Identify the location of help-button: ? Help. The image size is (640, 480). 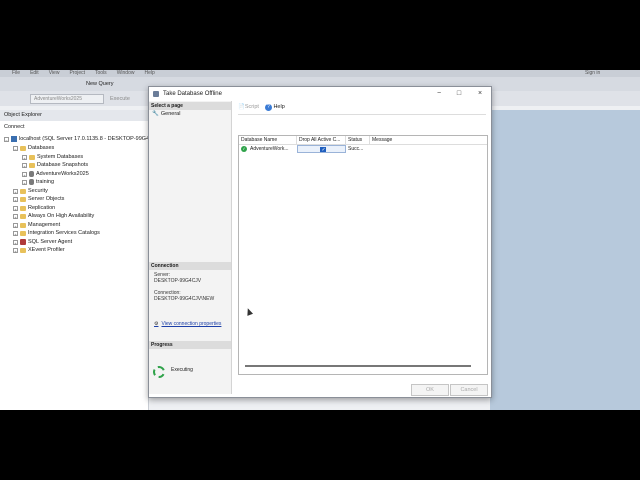
(274, 107).